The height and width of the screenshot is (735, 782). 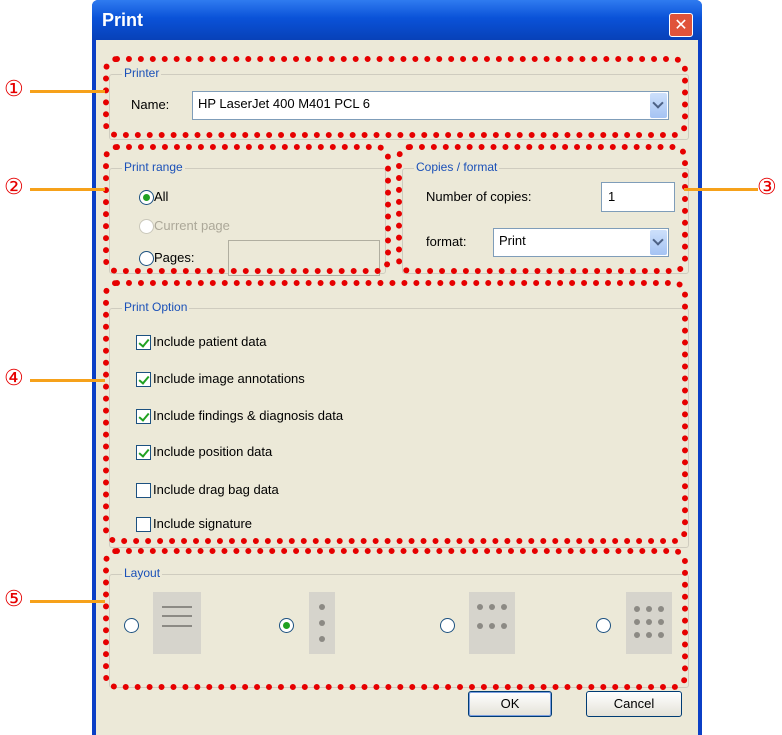 I want to click on ok-button: OK, so click(x=510, y=704).